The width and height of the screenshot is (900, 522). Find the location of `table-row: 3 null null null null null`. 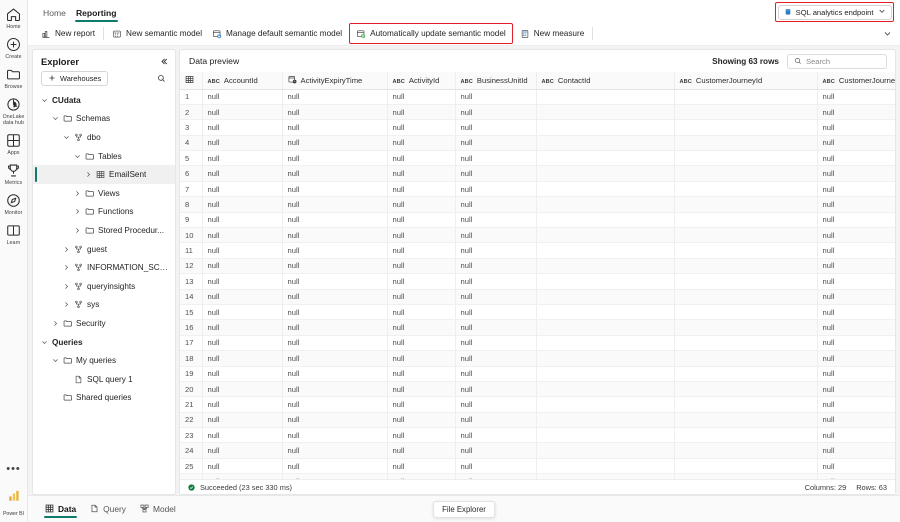

table-row: 3 null null null null null is located at coordinates (537, 127).